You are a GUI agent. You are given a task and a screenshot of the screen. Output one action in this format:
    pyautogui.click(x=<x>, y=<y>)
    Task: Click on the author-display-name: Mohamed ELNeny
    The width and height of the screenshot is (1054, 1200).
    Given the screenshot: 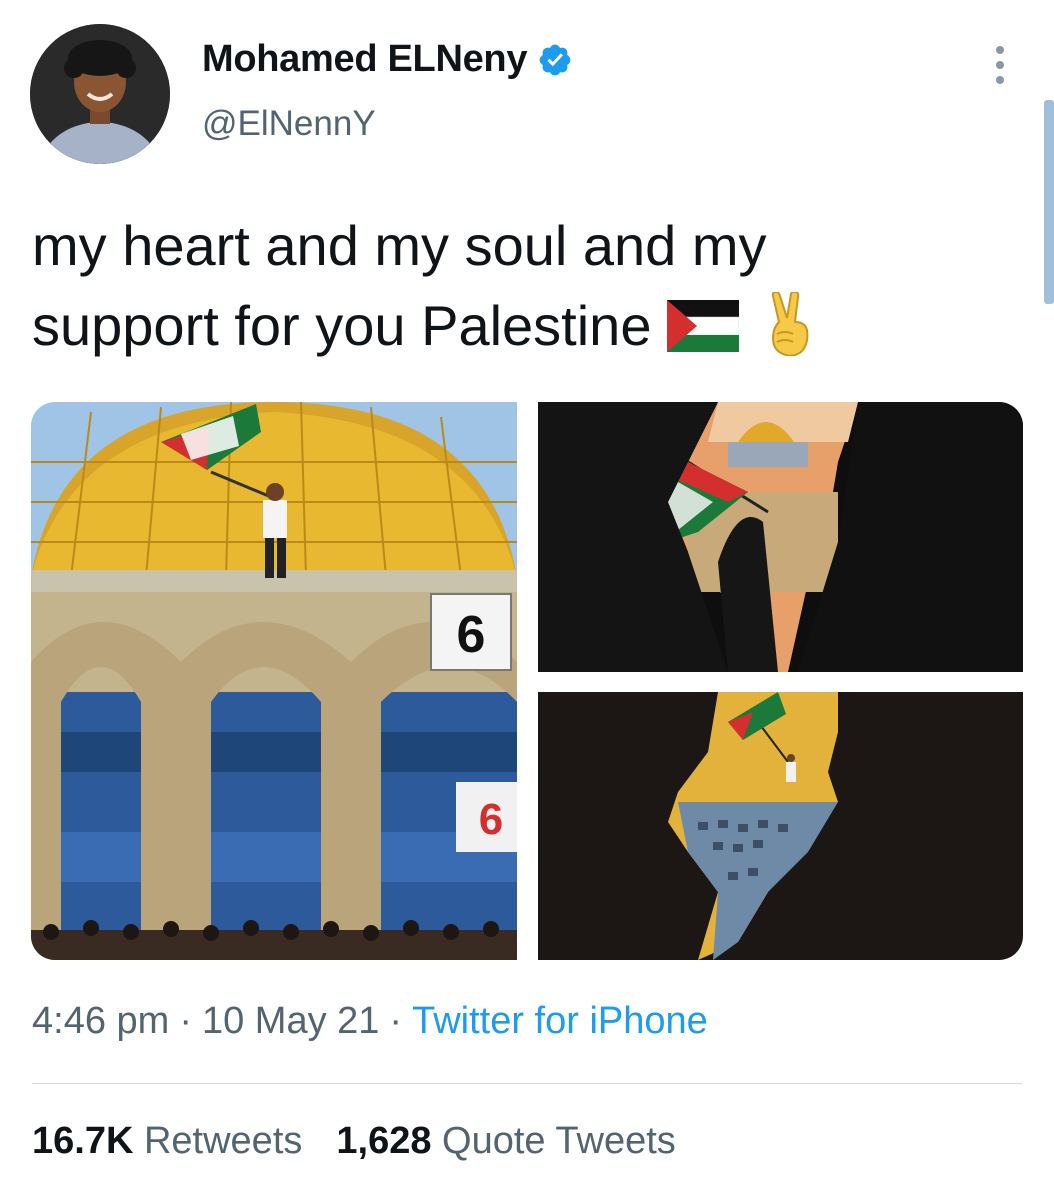 What is the action you would take?
    pyautogui.click(x=364, y=59)
    